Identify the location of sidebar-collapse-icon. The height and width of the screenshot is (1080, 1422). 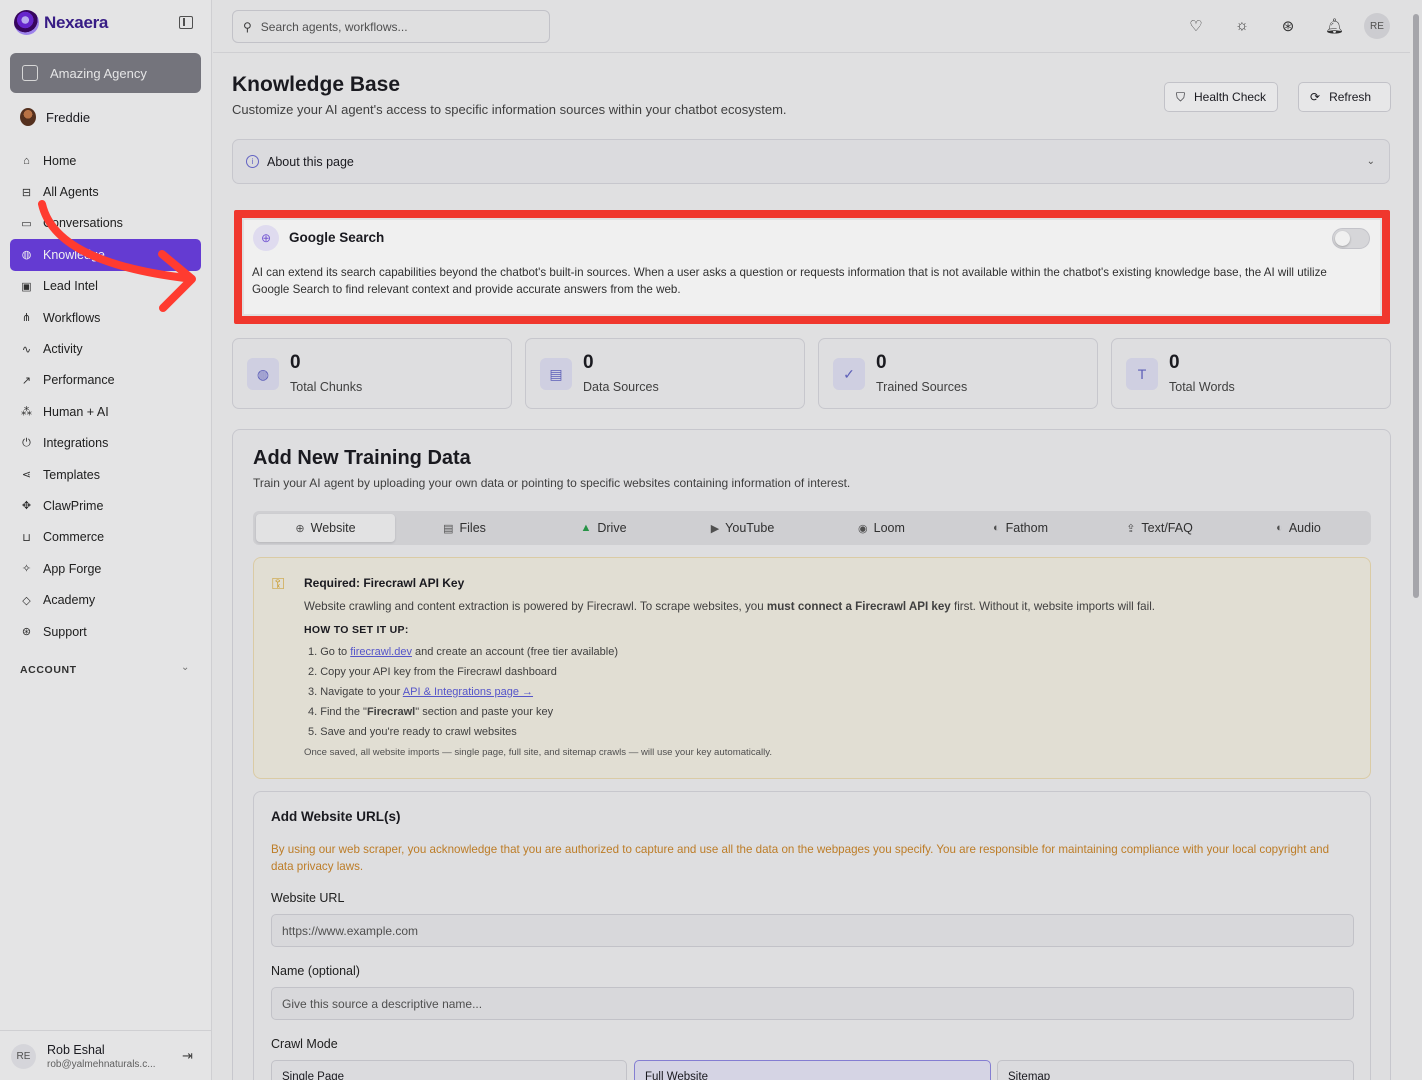
(186, 22).